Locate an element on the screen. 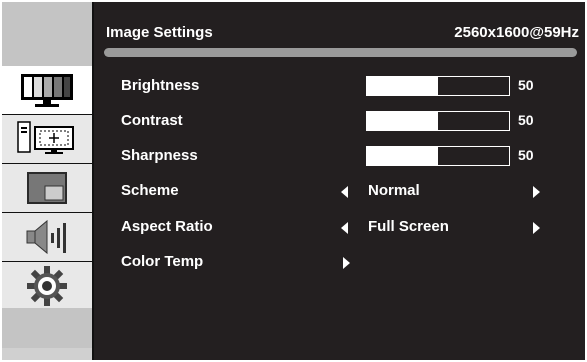 The width and height of the screenshot is (587, 362). brightness-slider-fill is located at coordinates (402, 86).